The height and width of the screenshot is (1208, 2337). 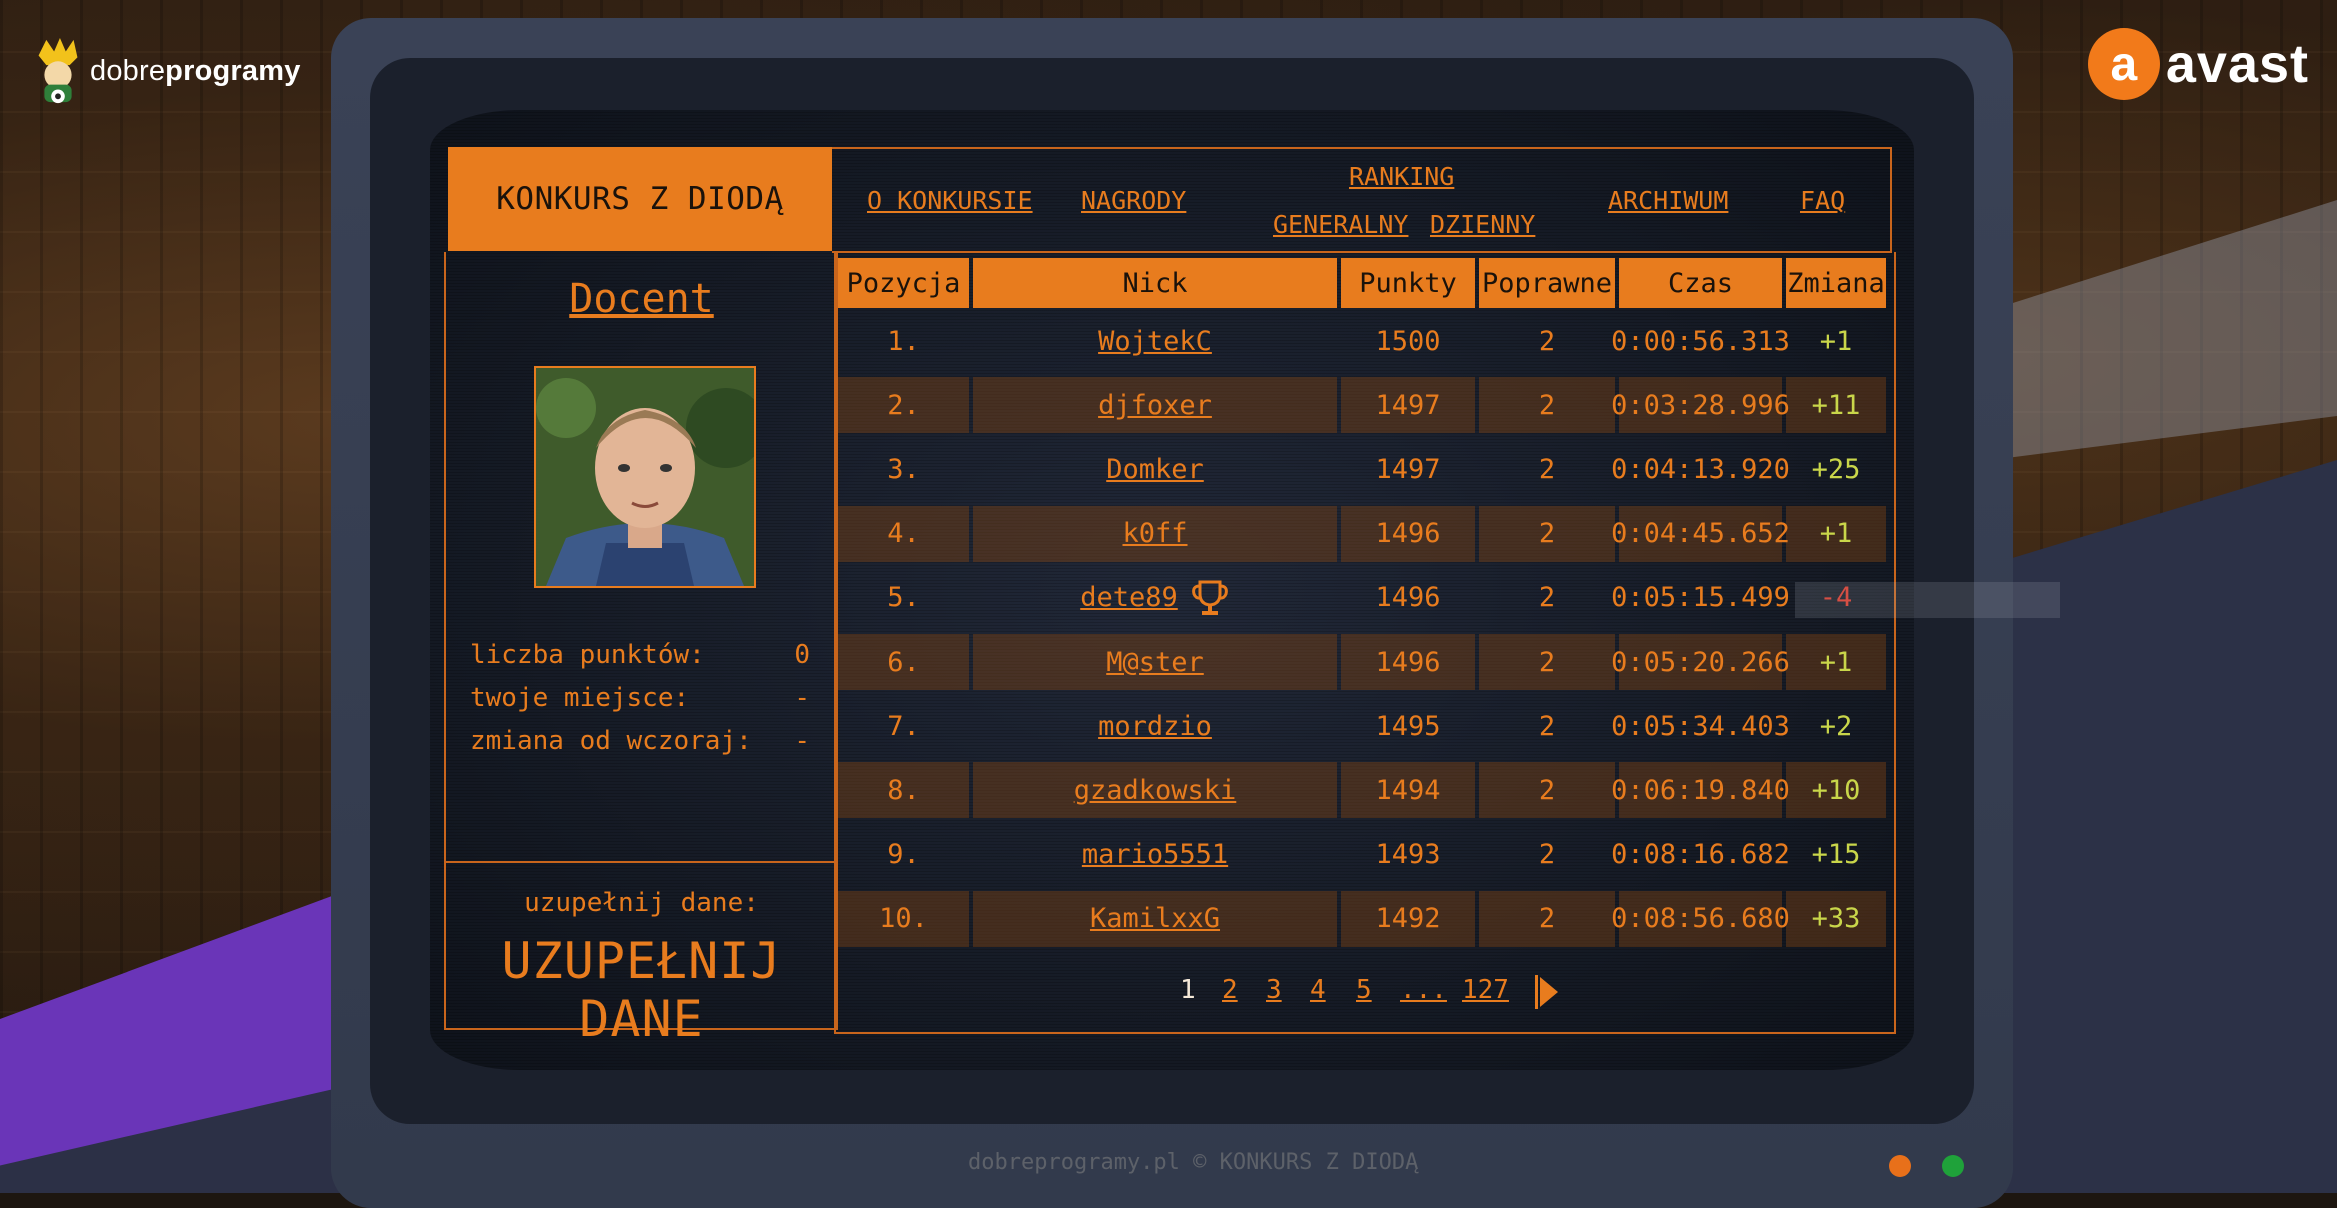 What do you see at coordinates (2237, 64) in the screenshot?
I see `avast-wordmark: avast` at bounding box center [2237, 64].